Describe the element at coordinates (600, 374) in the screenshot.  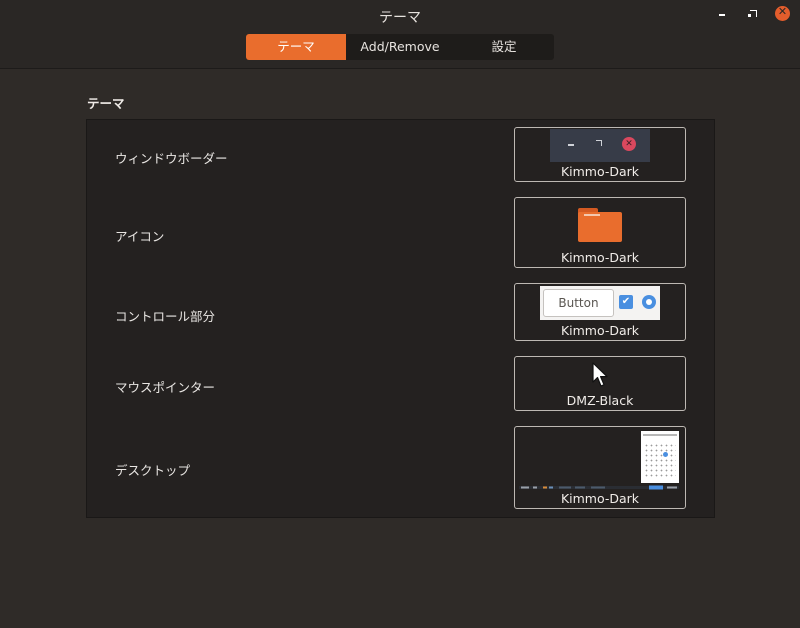
I see `pointer-icon` at that location.